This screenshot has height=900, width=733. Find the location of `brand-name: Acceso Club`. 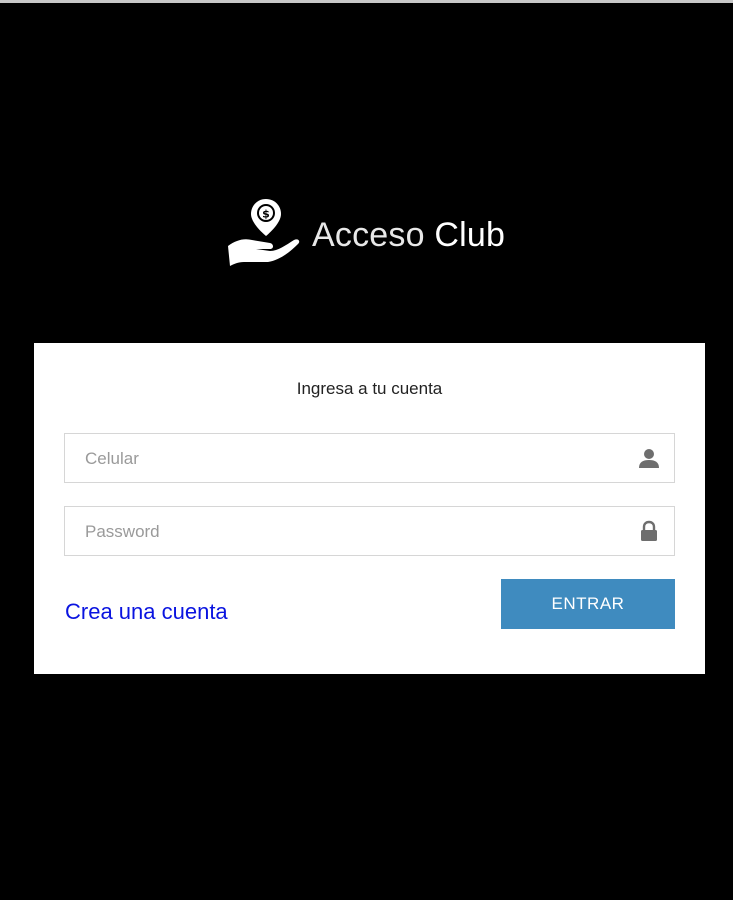

brand-name: Acceso Club is located at coordinates (408, 235).